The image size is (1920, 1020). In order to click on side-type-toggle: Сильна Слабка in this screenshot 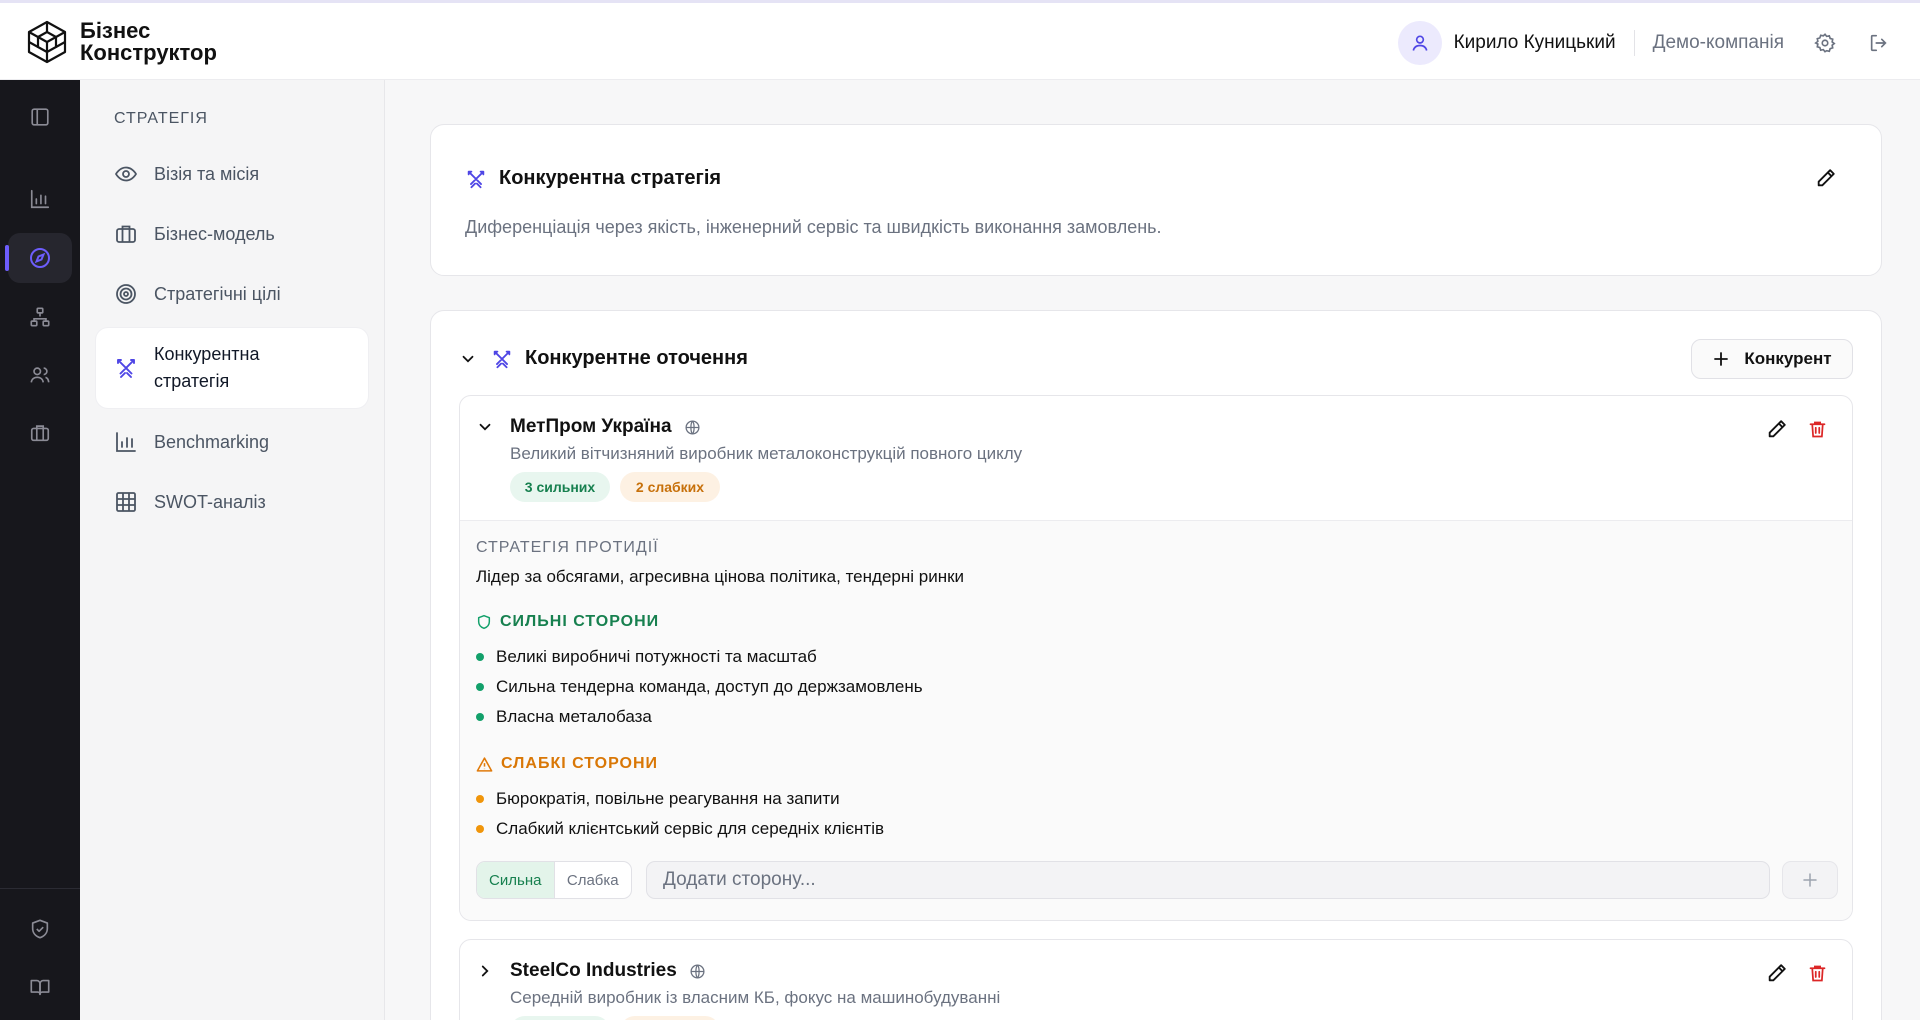, I will do `click(554, 880)`.